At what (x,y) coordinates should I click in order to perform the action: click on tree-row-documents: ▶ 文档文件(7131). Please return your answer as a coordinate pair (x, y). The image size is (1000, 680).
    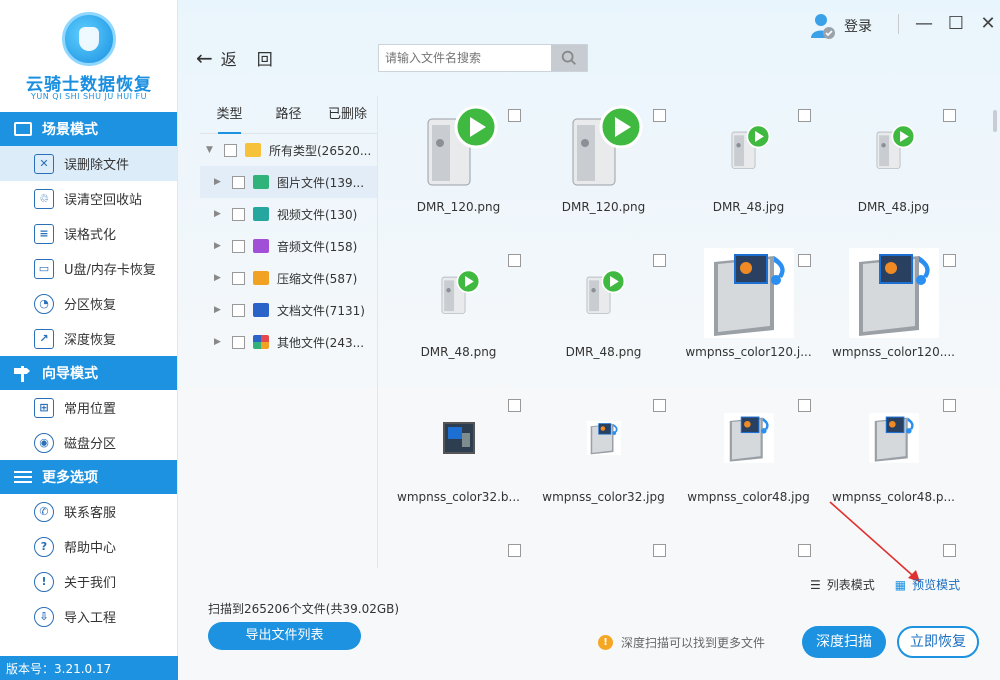
    Looking at the image, I should click on (288, 310).